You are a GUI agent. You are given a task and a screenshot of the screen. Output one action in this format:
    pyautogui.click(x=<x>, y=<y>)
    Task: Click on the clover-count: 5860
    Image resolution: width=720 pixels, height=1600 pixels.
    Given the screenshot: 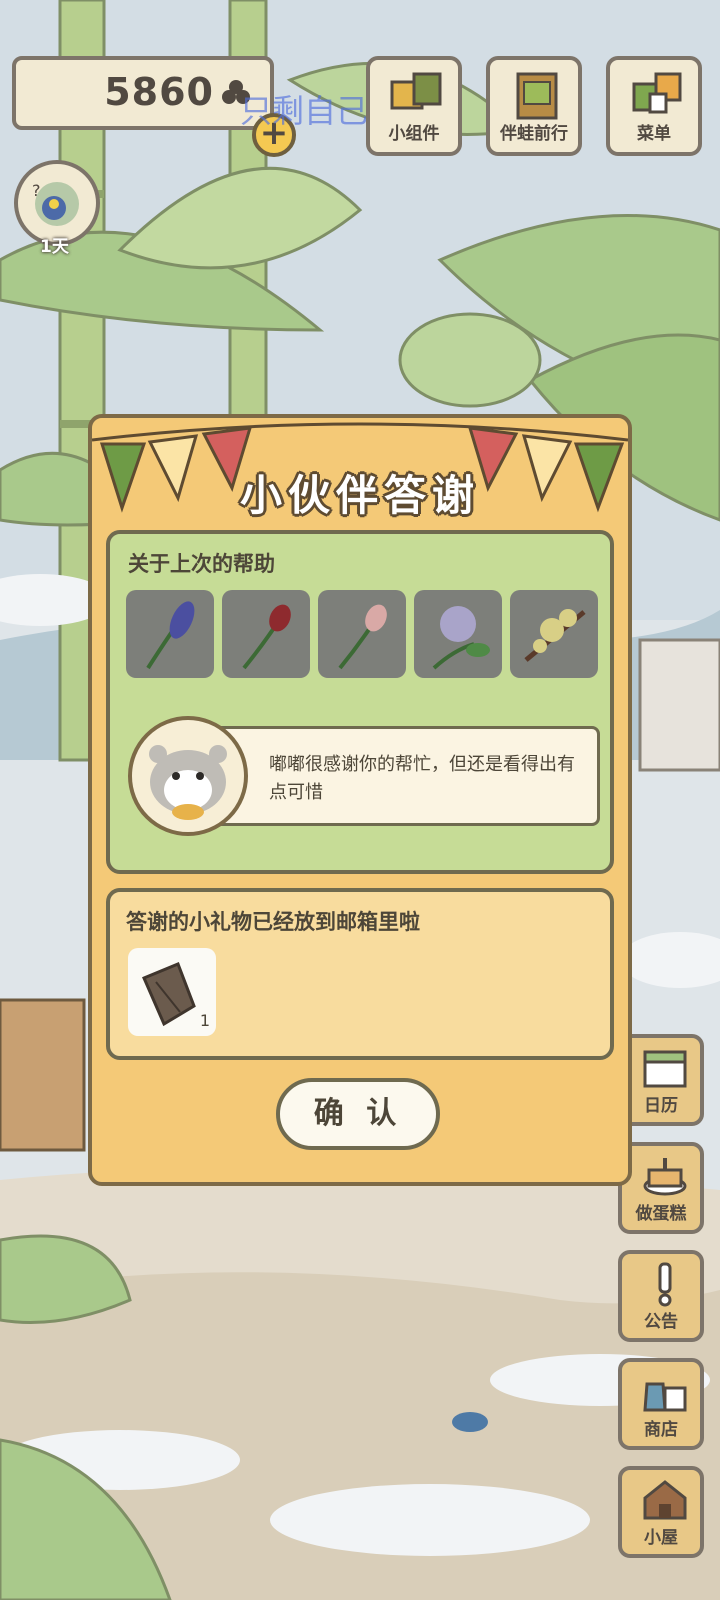 What is the action you would take?
    pyautogui.click(x=159, y=92)
    